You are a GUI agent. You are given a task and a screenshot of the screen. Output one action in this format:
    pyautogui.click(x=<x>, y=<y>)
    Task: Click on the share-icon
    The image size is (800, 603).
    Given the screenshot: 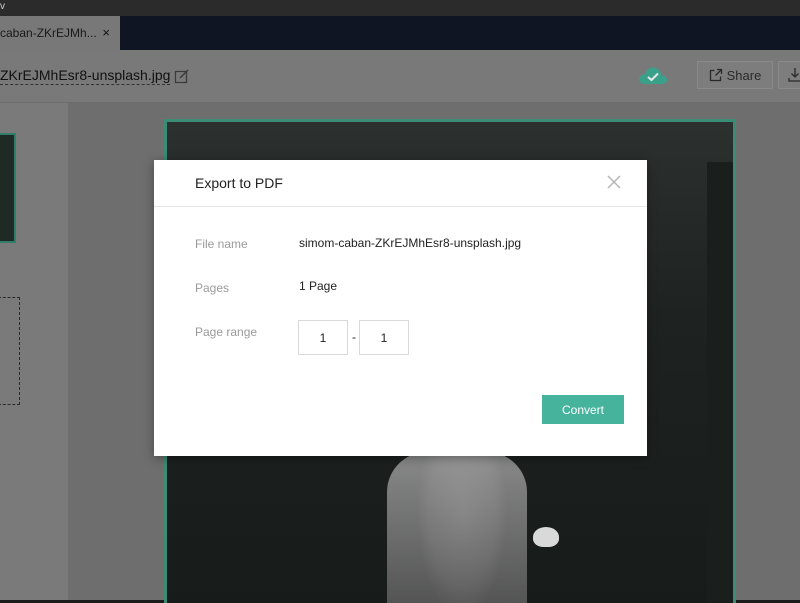 What is the action you would take?
    pyautogui.click(x=715, y=75)
    